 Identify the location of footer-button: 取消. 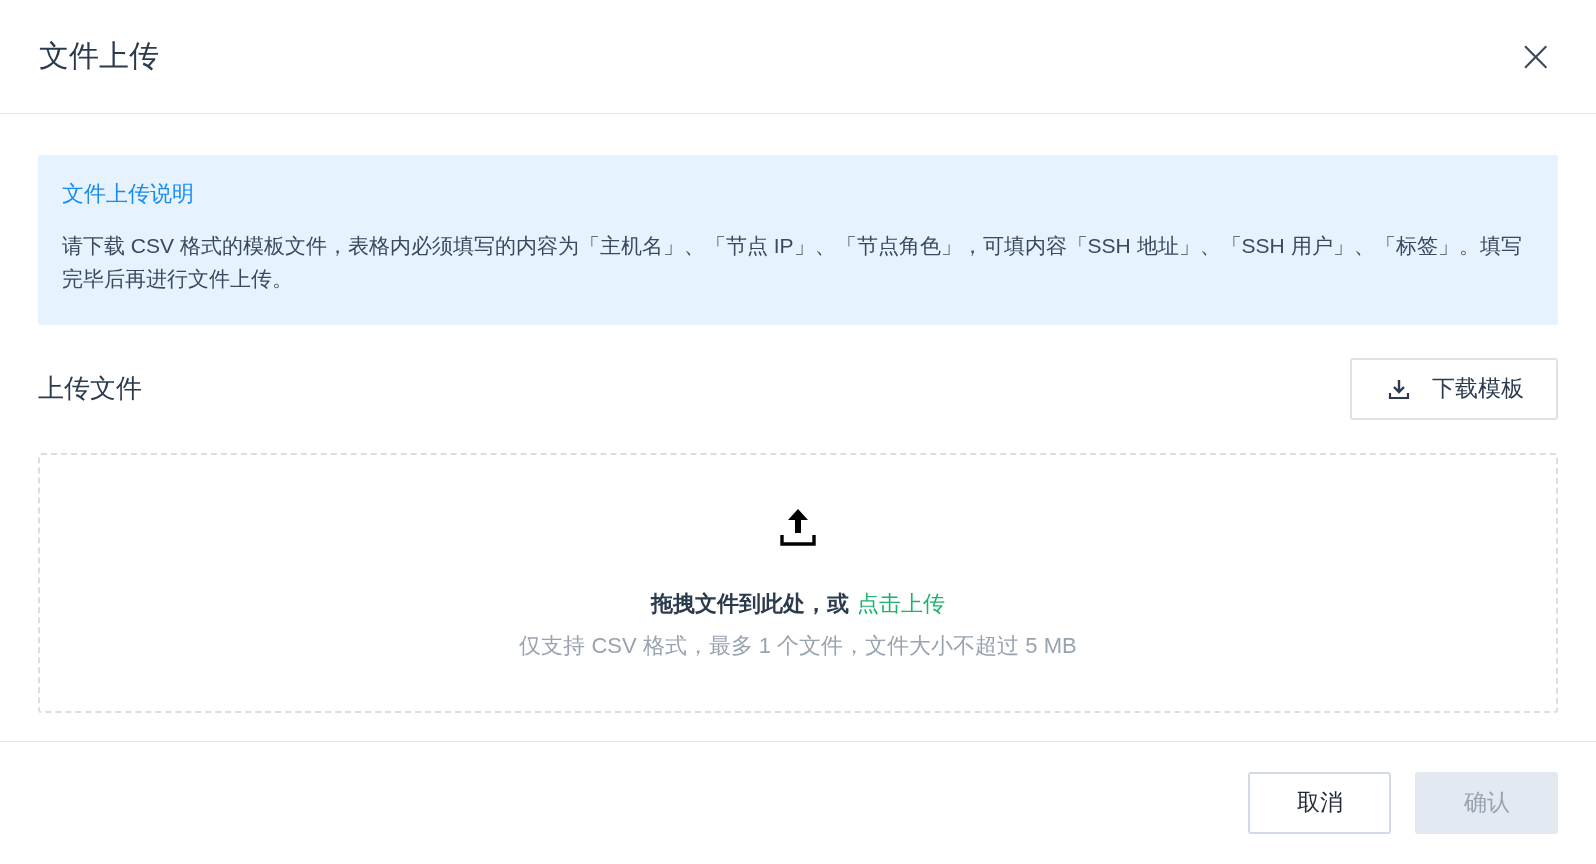
(1319, 802).